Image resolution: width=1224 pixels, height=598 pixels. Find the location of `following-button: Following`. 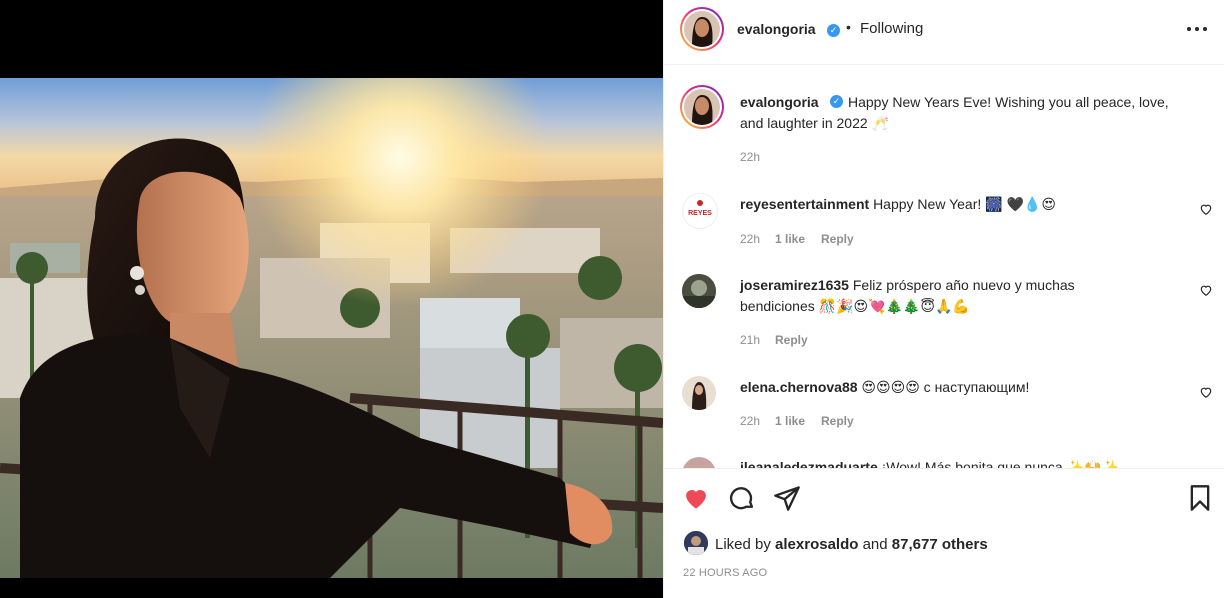

following-button: Following is located at coordinates (891, 28).